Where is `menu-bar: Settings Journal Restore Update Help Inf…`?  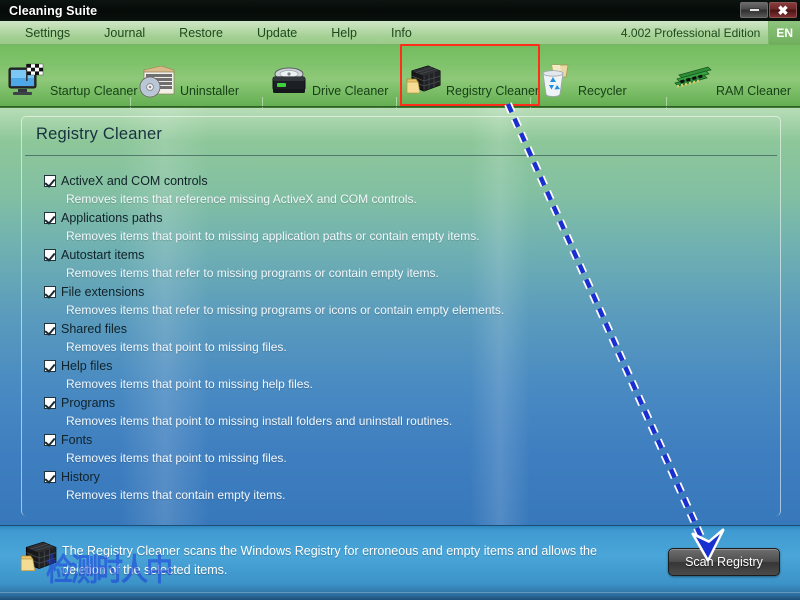 menu-bar: Settings Journal Restore Update Help Inf… is located at coordinates (400, 33).